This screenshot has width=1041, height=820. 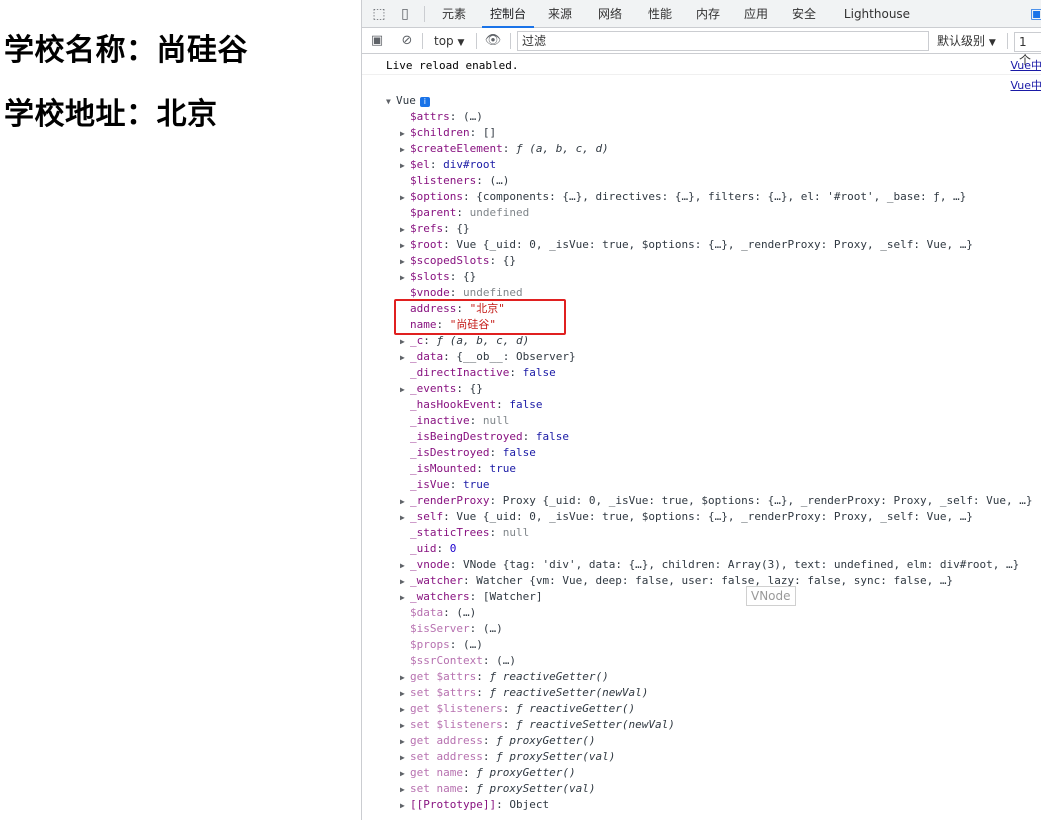 I want to click on tab-memory: 内存, so click(x=708, y=14).